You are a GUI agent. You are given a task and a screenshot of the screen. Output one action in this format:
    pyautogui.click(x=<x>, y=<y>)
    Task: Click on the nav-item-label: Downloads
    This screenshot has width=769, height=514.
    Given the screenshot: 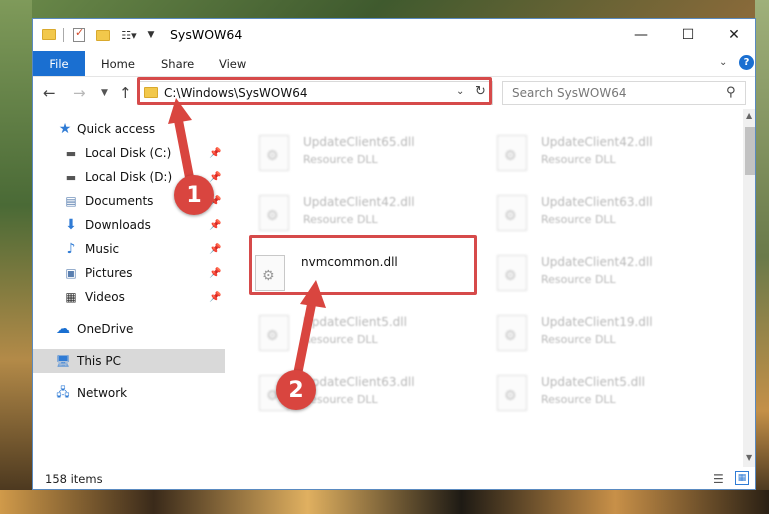 What is the action you would take?
    pyautogui.click(x=118, y=225)
    